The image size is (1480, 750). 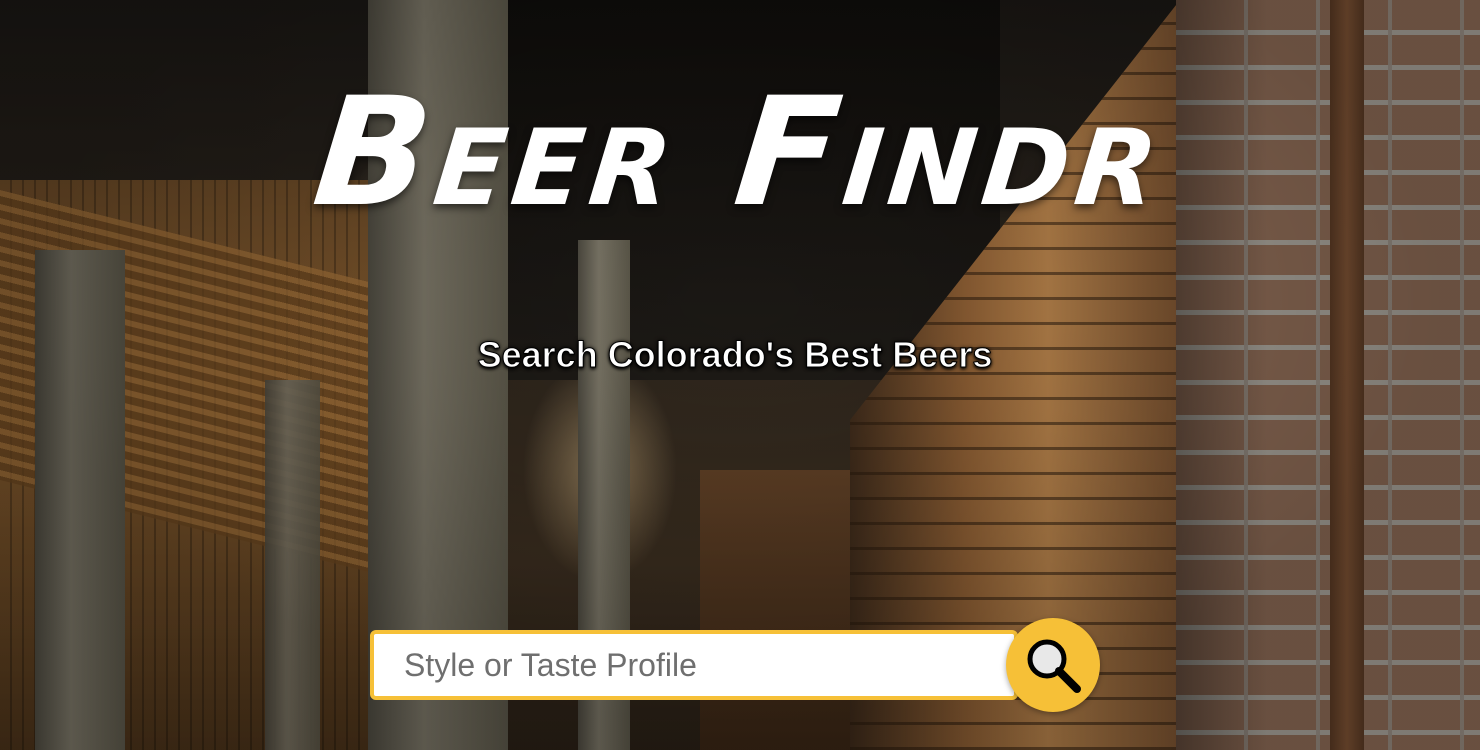 What do you see at coordinates (735, 355) in the screenshot?
I see `page-subtitle: Search Colorado's Best Beers` at bounding box center [735, 355].